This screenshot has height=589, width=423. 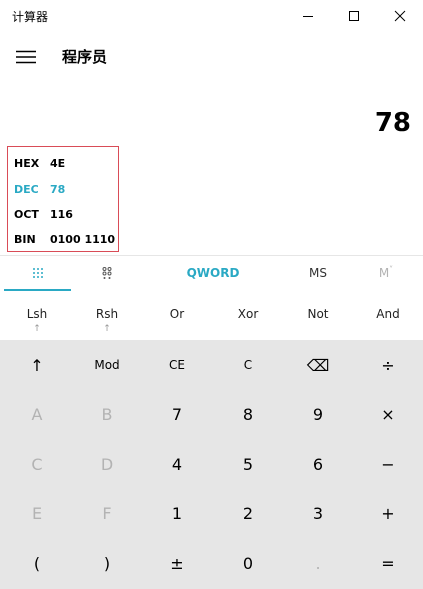 I want to click on key-label: Mod, so click(x=107, y=365).